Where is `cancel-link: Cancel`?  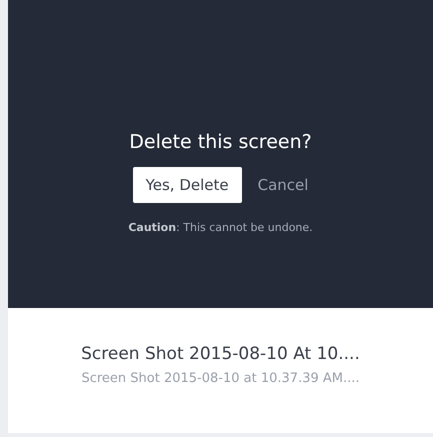
cancel-link: Cancel is located at coordinates (283, 185).